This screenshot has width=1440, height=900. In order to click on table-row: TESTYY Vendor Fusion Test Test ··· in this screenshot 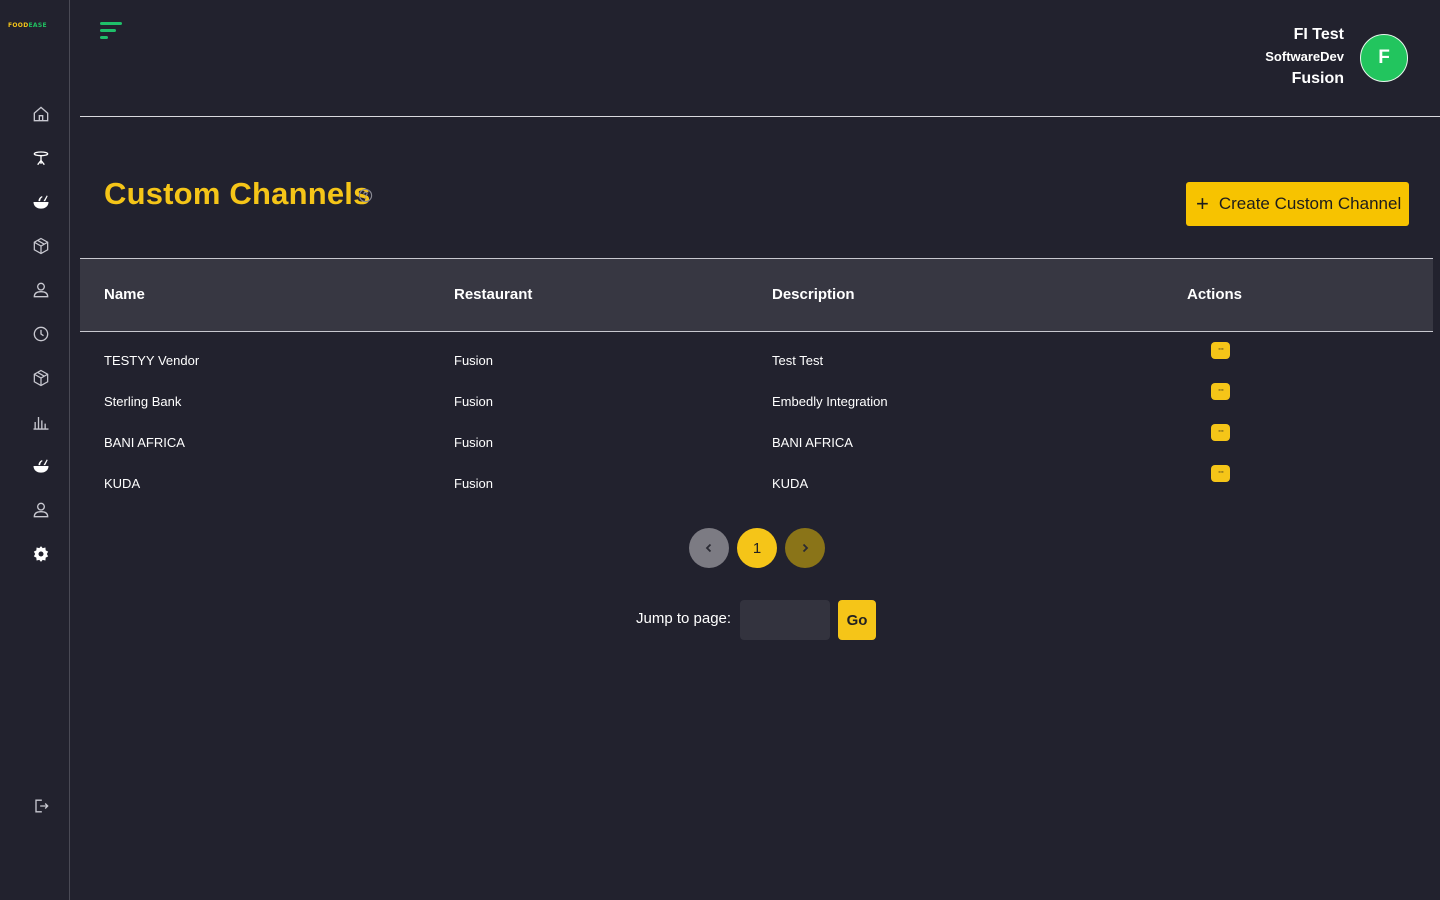, I will do `click(720, 361)`.